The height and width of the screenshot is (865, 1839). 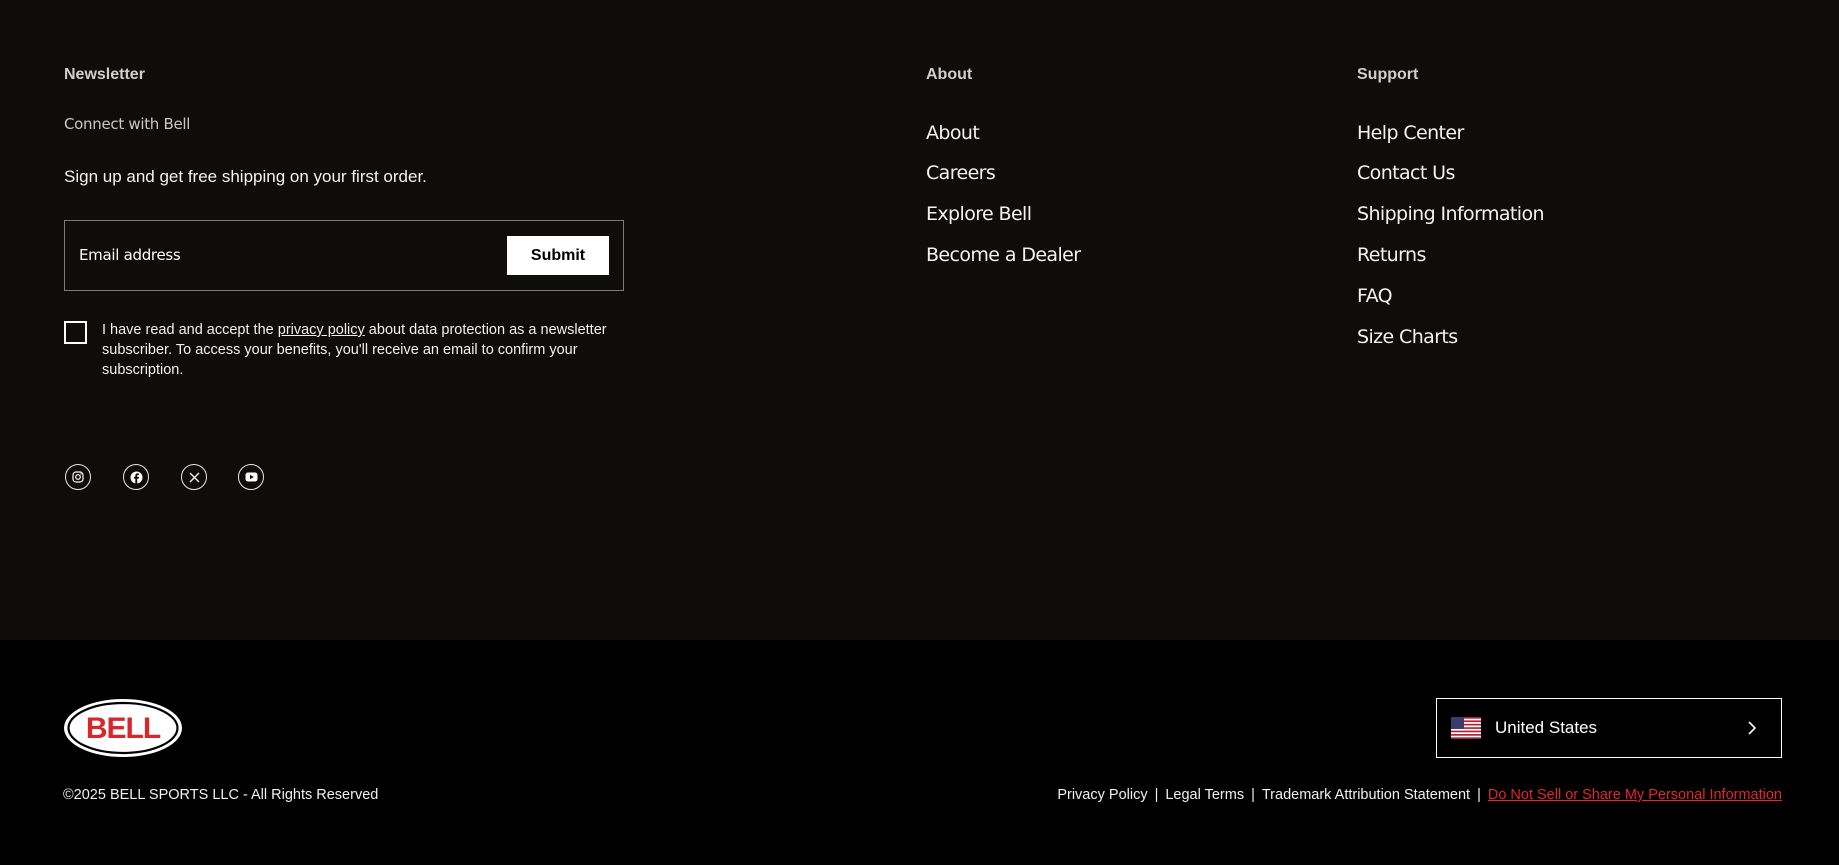 I want to click on x-icon, so click(x=194, y=477).